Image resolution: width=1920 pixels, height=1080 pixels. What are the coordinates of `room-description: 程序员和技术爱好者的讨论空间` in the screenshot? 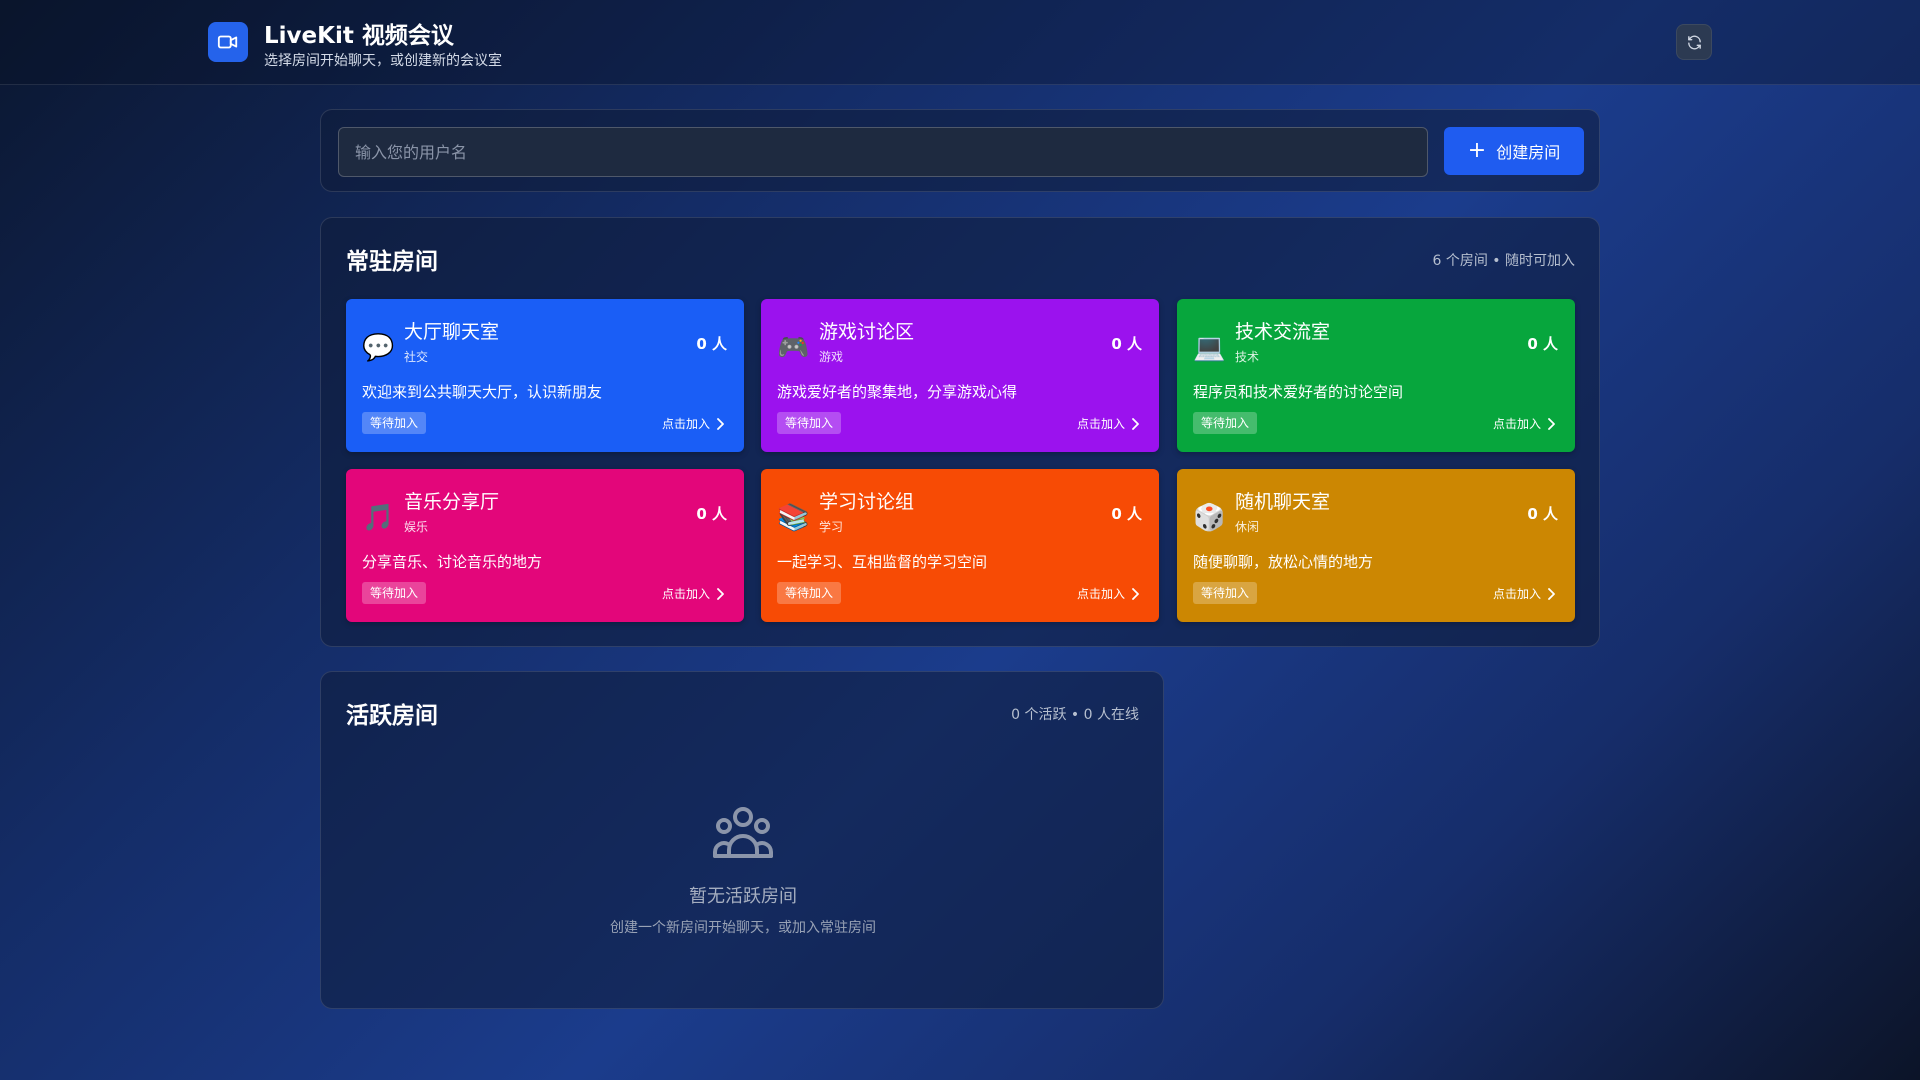 It's located at (1298, 392).